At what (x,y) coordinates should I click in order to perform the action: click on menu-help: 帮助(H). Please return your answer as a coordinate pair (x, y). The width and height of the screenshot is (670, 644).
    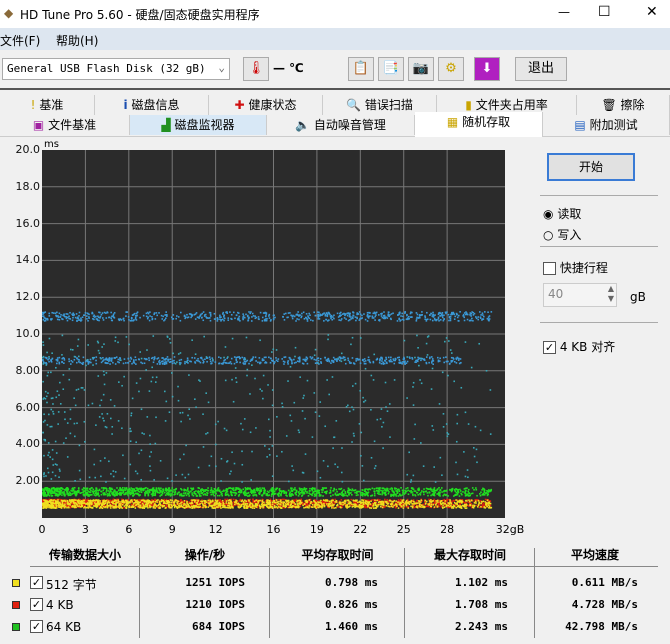
    Looking at the image, I should click on (77, 40).